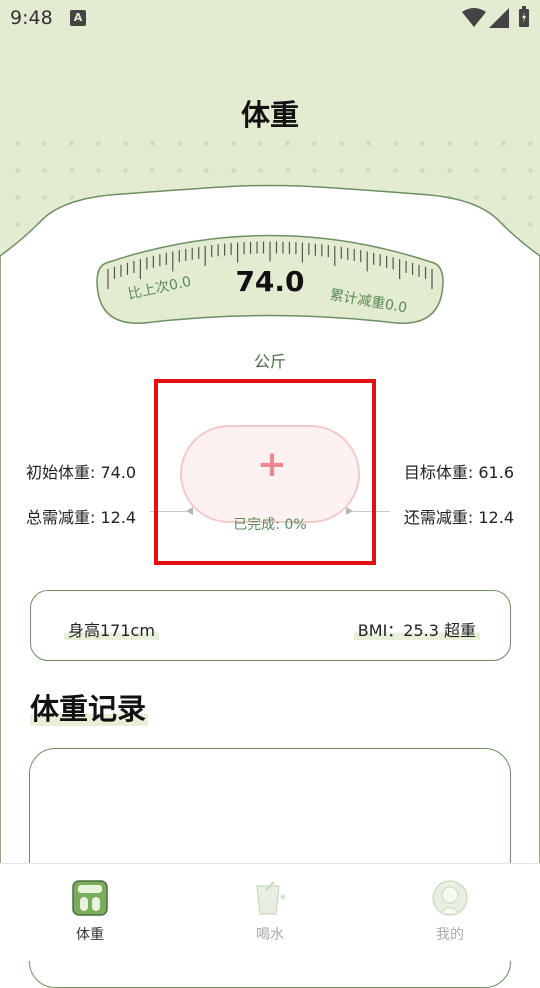 Image resolution: width=540 pixels, height=988 pixels. Describe the element at coordinates (90, 898) in the screenshot. I see `scale-icon` at that location.